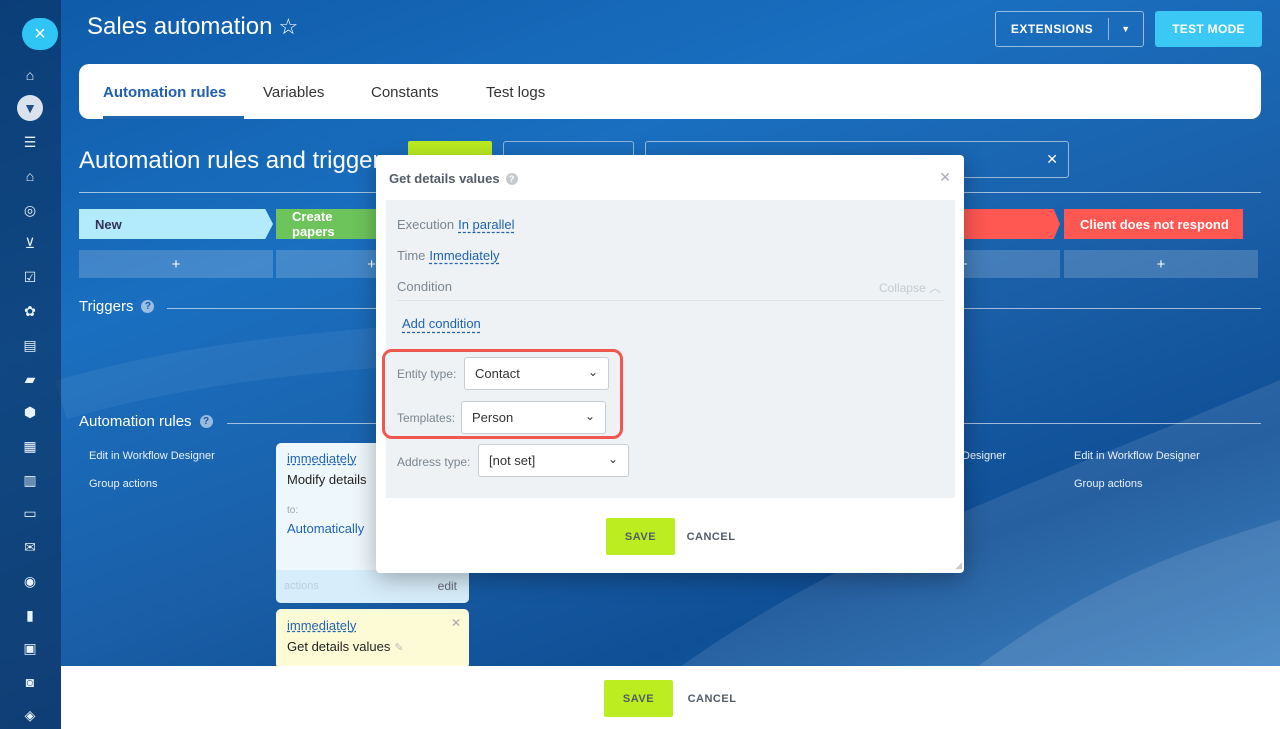 This screenshot has height=729, width=1280. What do you see at coordinates (30, 379) in the screenshot?
I see `chat-icon: ▰` at bounding box center [30, 379].